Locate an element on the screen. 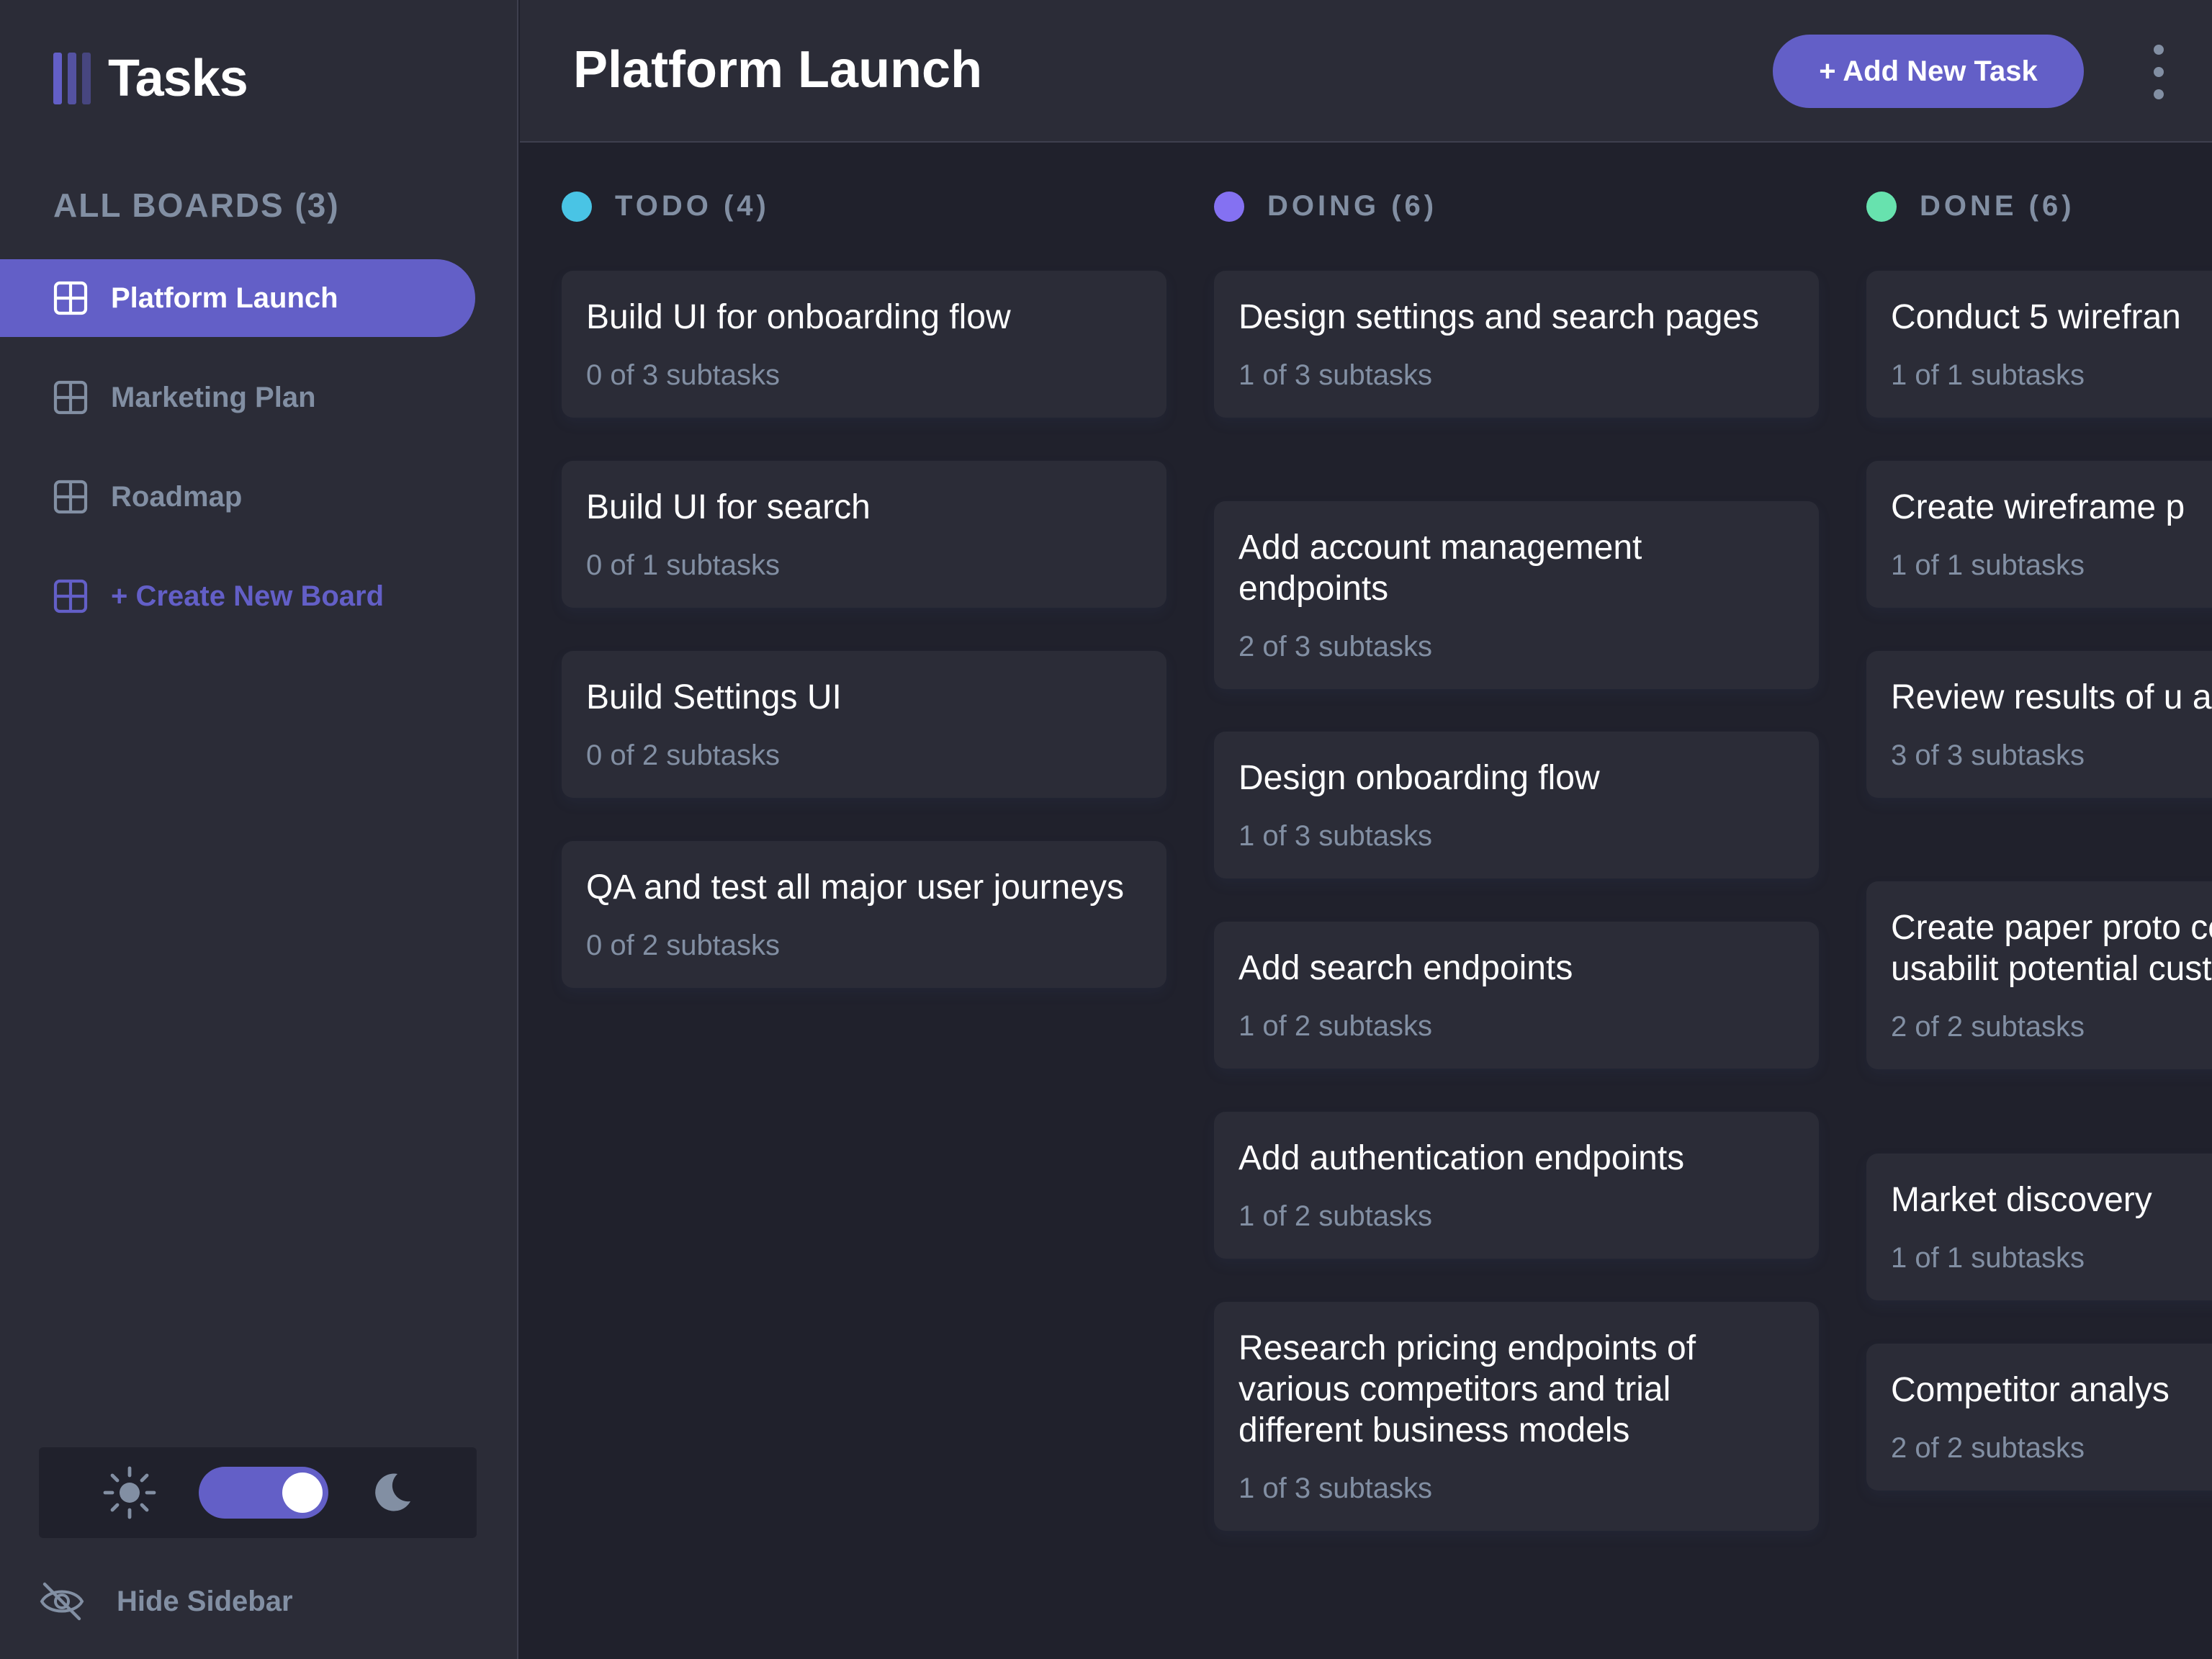 This screenshot has height=1659, width=2212. sidebar-item-roadmap: Roadmap is located at coordinates (238, 497).